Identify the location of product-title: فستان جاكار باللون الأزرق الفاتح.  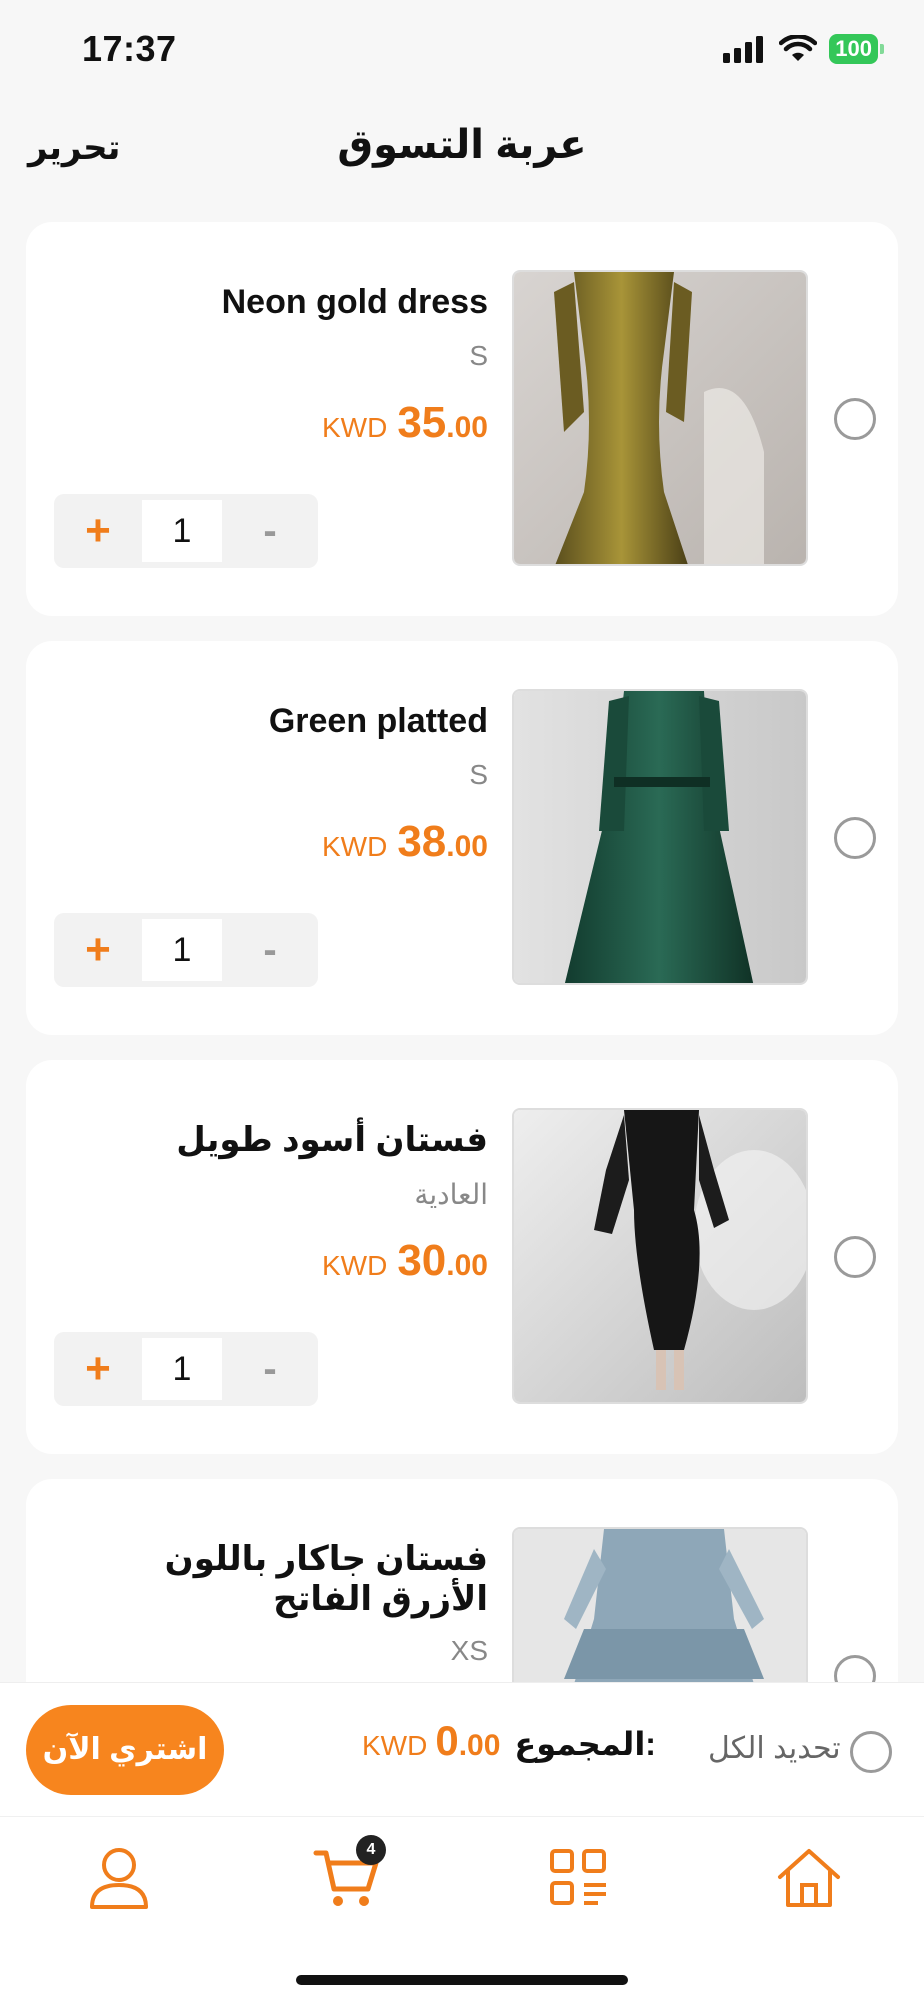
(273, 1579).